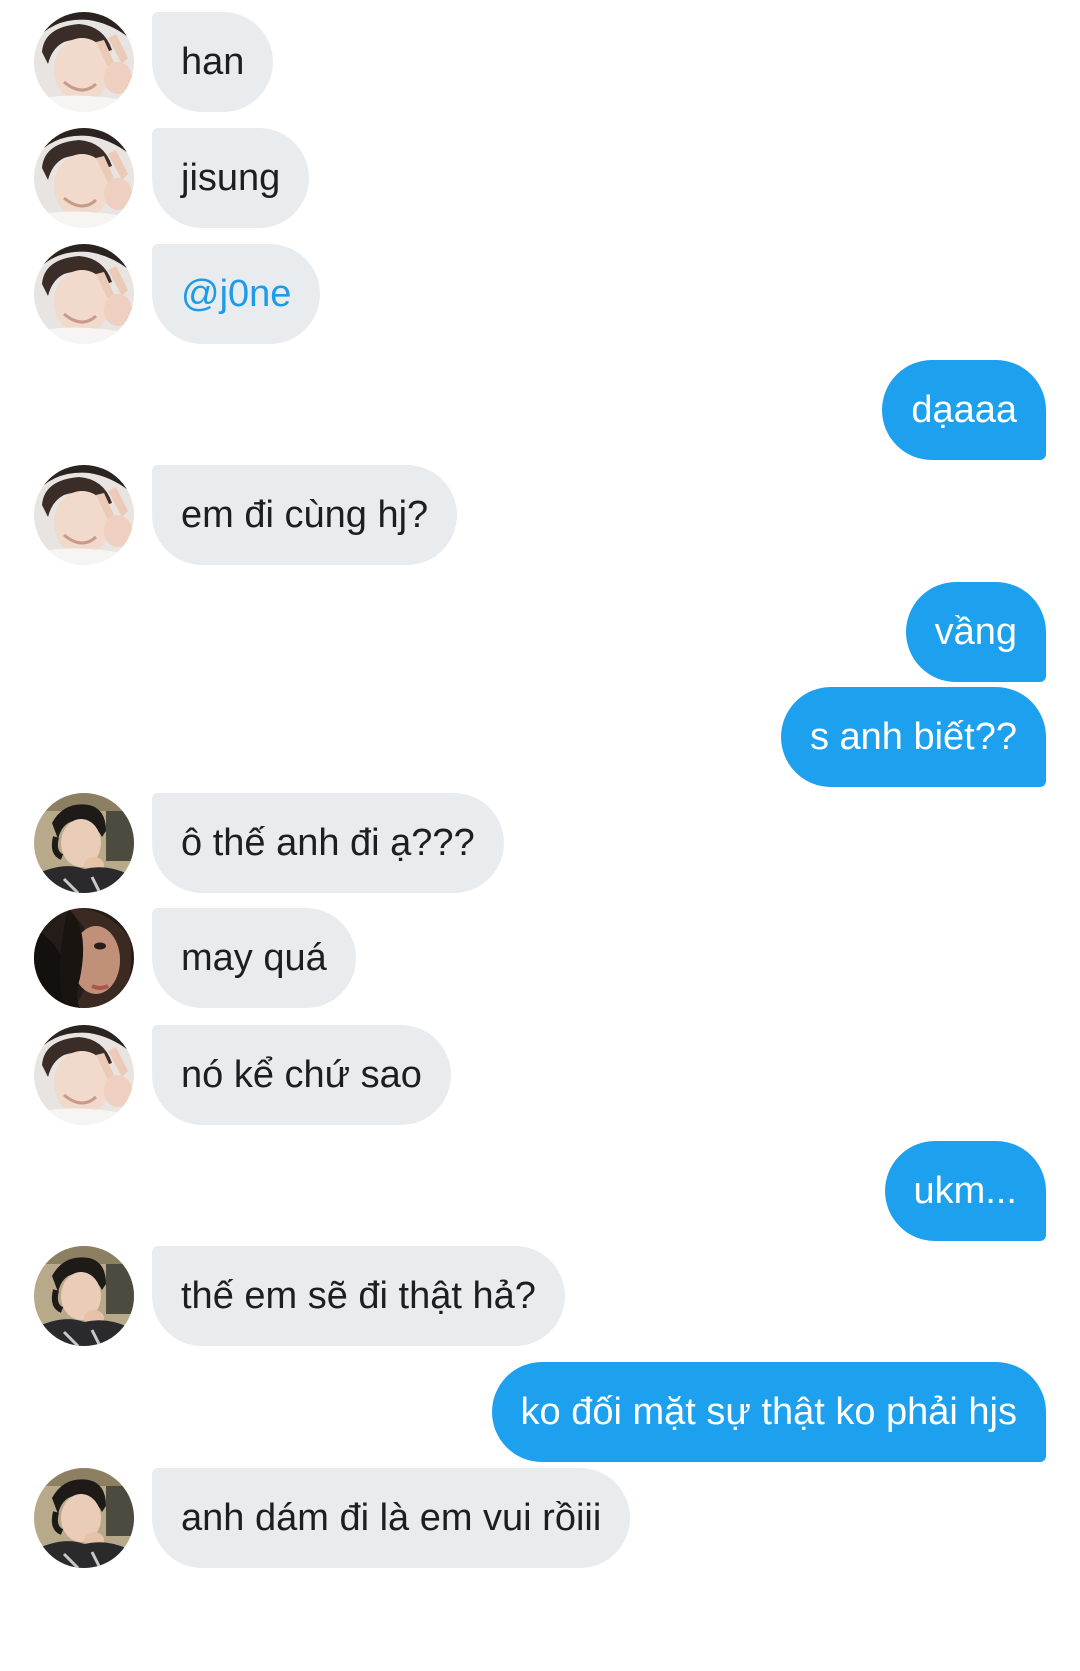  I want to click on message-row: @j0ne, so click(540, 294).